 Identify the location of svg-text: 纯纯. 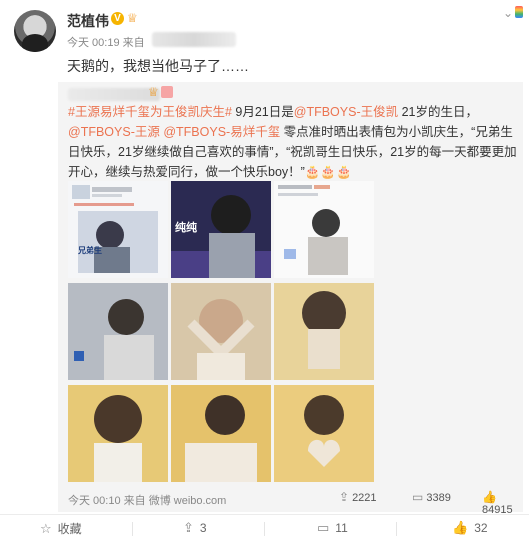
(186, 227).